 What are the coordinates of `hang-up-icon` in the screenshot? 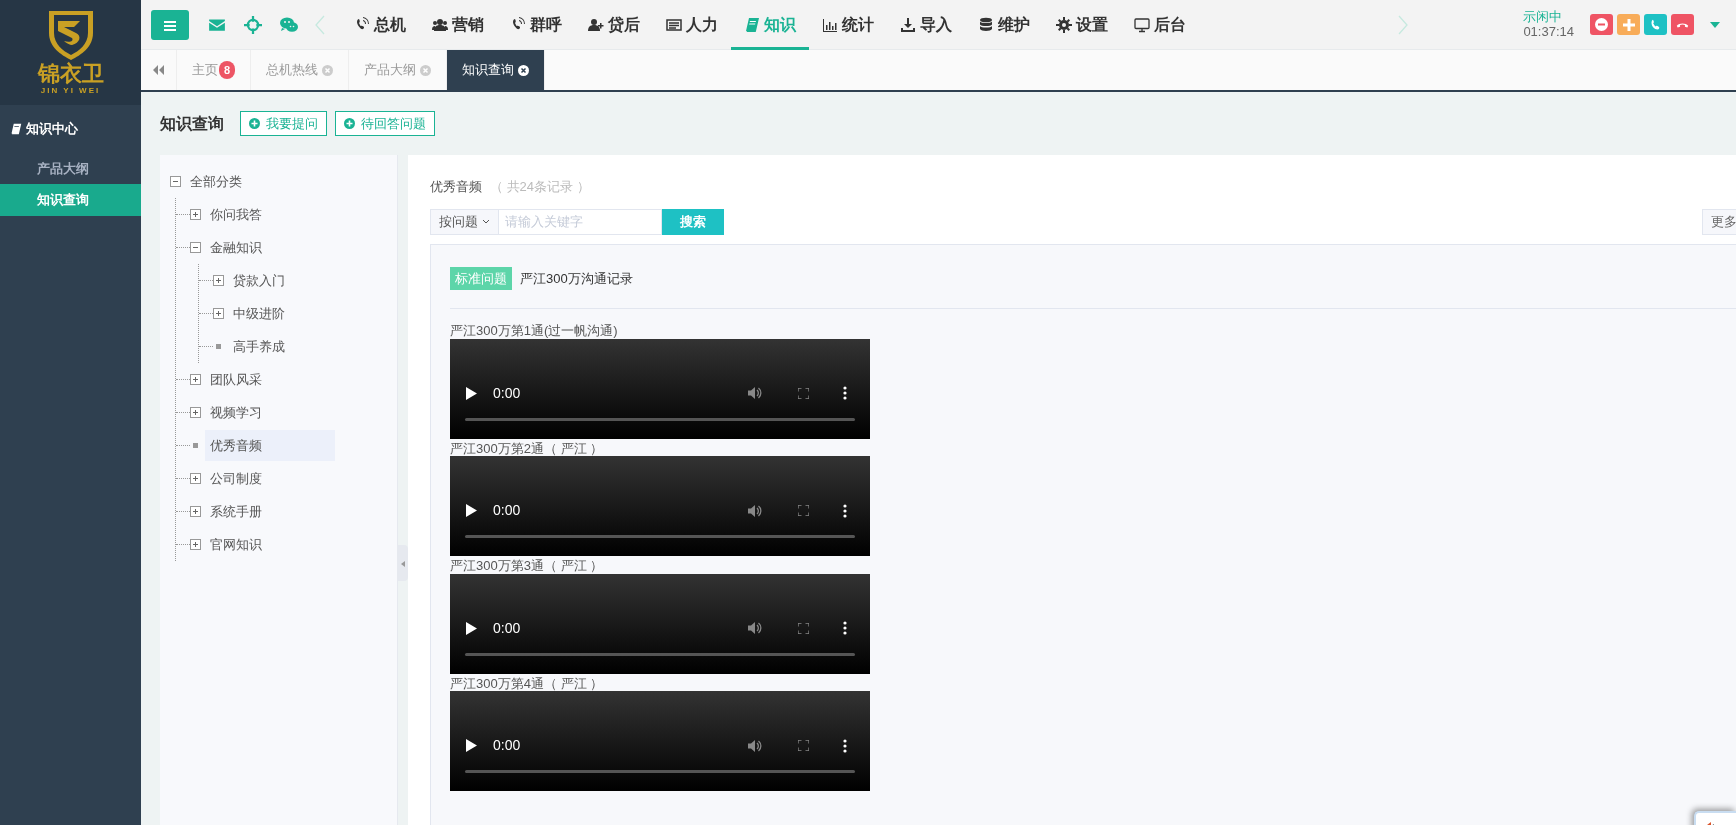 It's located at (1682, 24).